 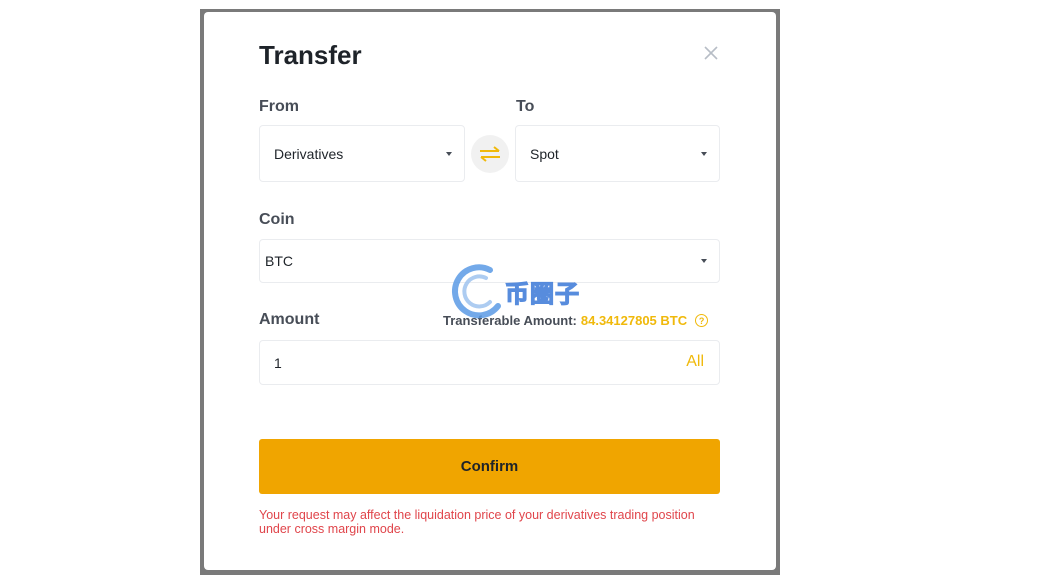 I want to click on all-button: All, so click(x=695, y=362).